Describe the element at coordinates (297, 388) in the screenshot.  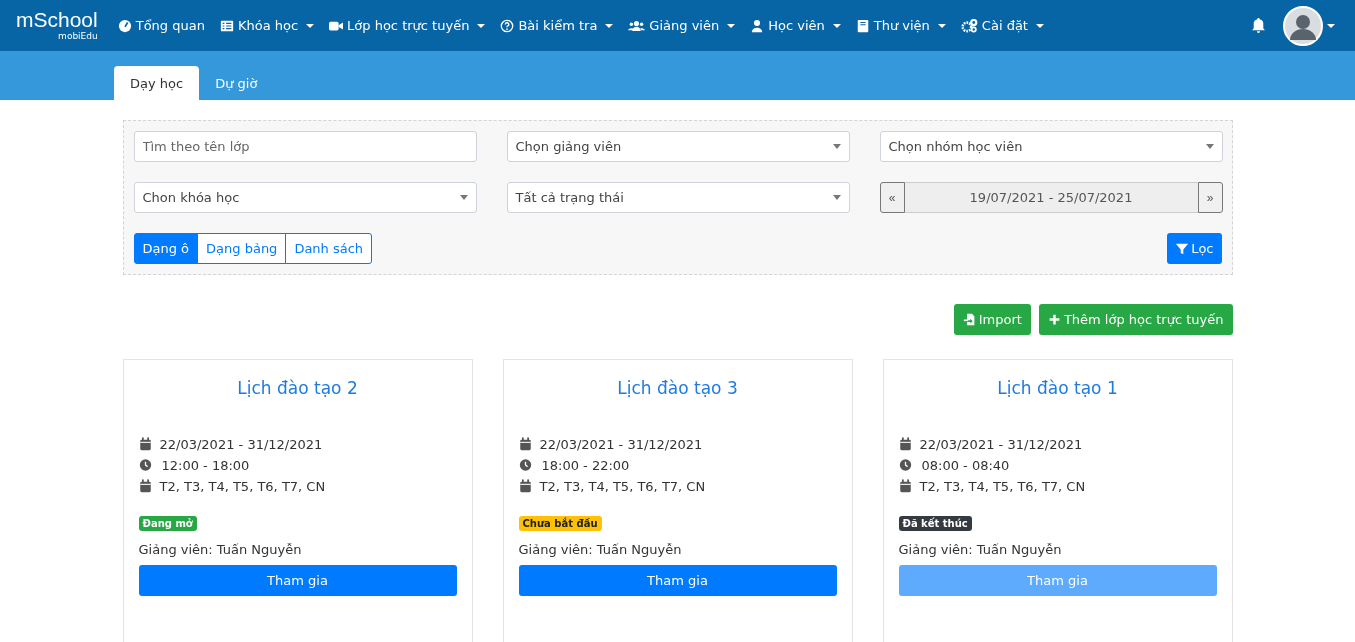
I see `class-title: Lịch đào tạo 2` at that location.